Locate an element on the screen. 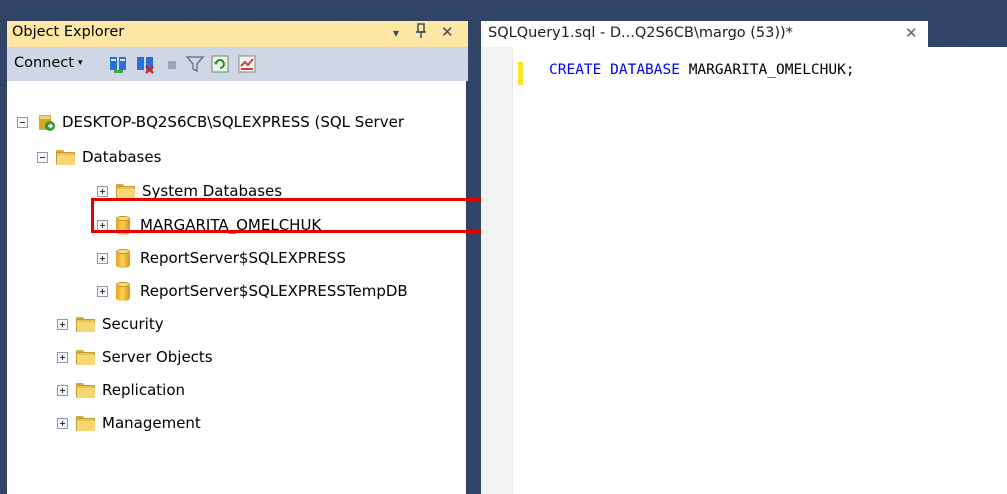 The height and width of the screenshot is (494, 1007). tree-node-replication: Replication is located at coordinates (121, 390).